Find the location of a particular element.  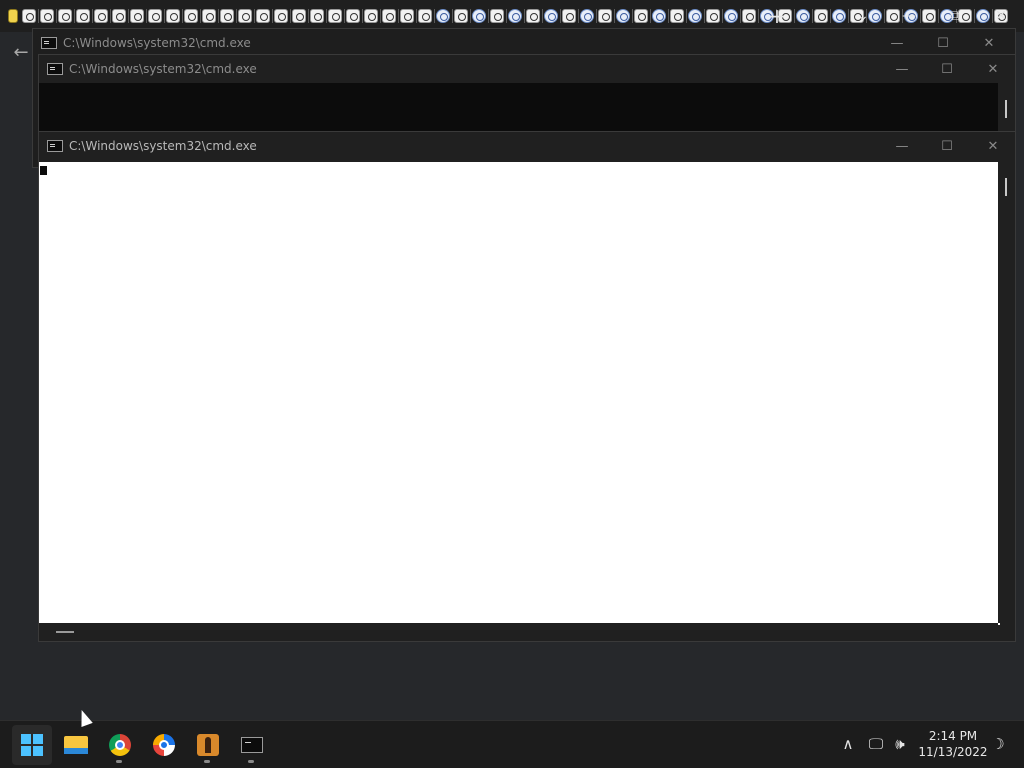

time-text: 2:14 PM is located at coordinates (953, 736).